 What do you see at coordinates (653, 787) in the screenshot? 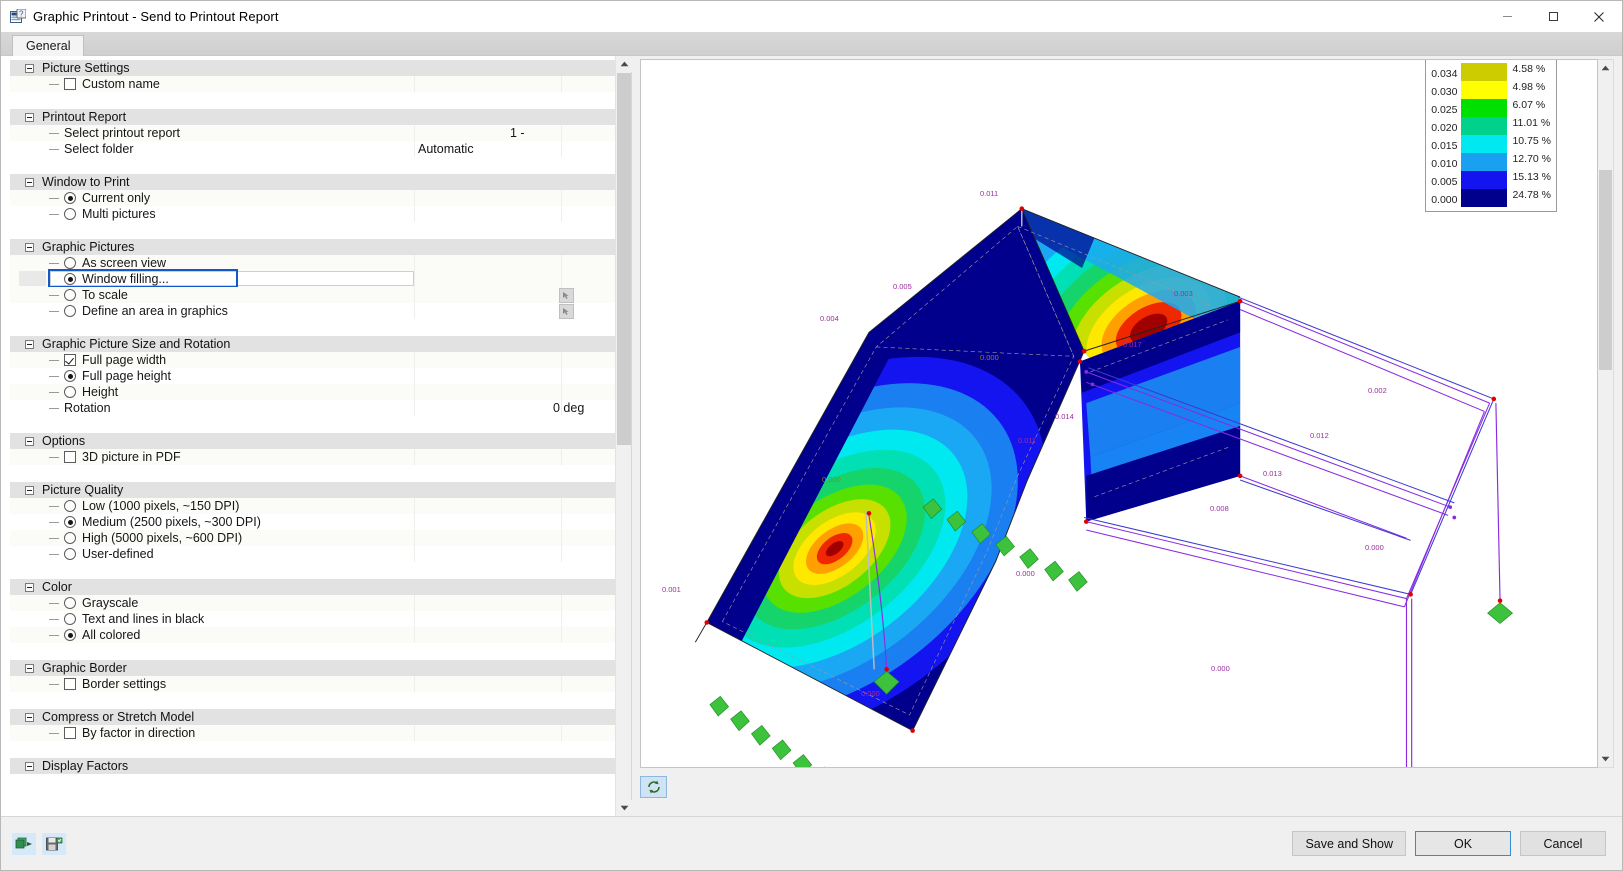
I see `refresh-button` at bounding box center [653, 787].